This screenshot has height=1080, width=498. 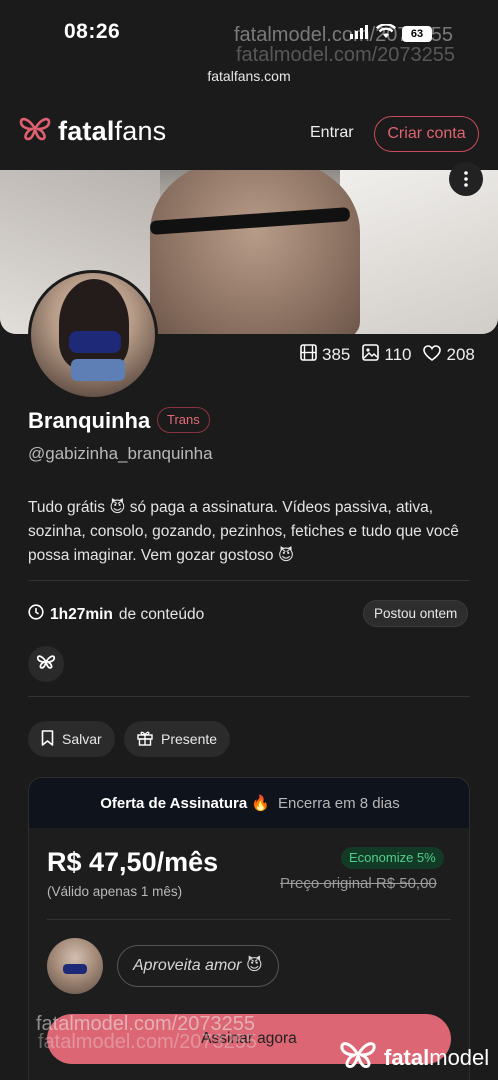 What do you see at coordinates (360, 34) in the screenshot?
I see `signal-icon` at bounding box center [360, 34].